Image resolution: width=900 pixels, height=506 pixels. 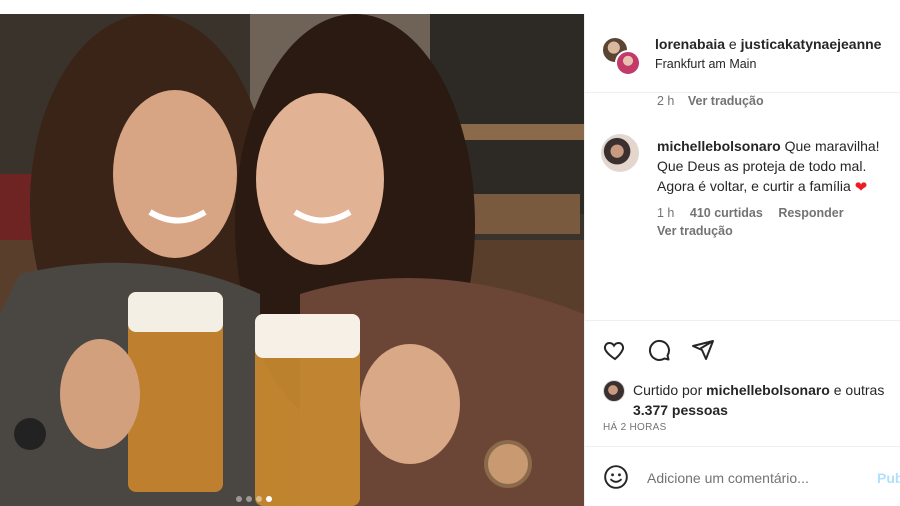 I want to click on comment-translate-link: Ver tradução, so click(x=695, y=231).